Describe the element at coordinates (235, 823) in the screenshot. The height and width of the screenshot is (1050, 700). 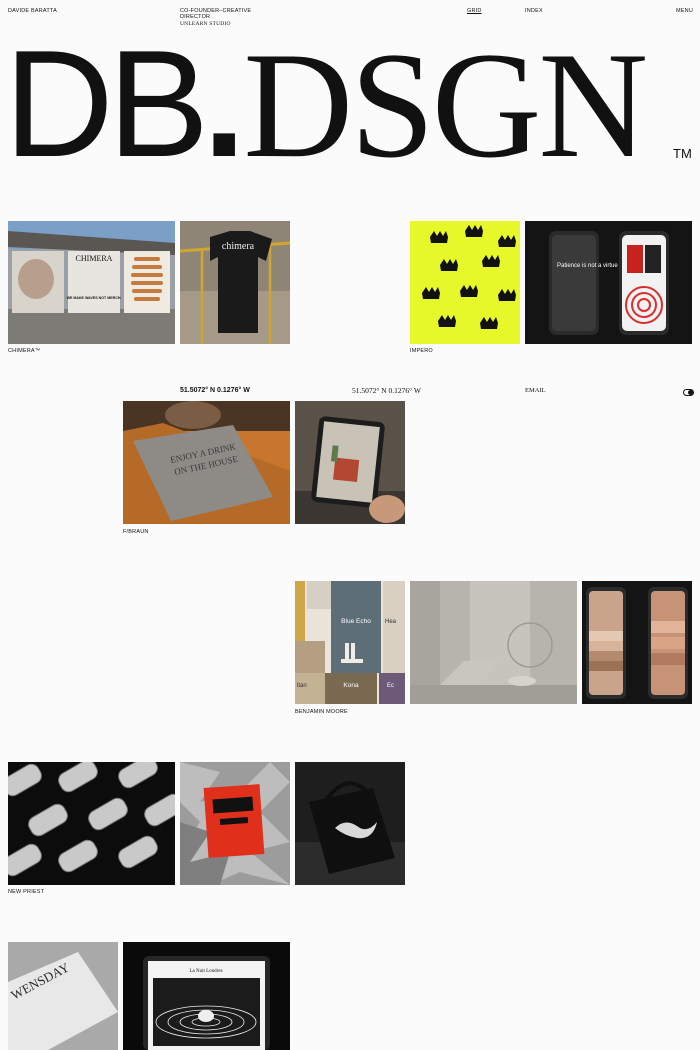
I see `new-priest-poster-image` at that location.